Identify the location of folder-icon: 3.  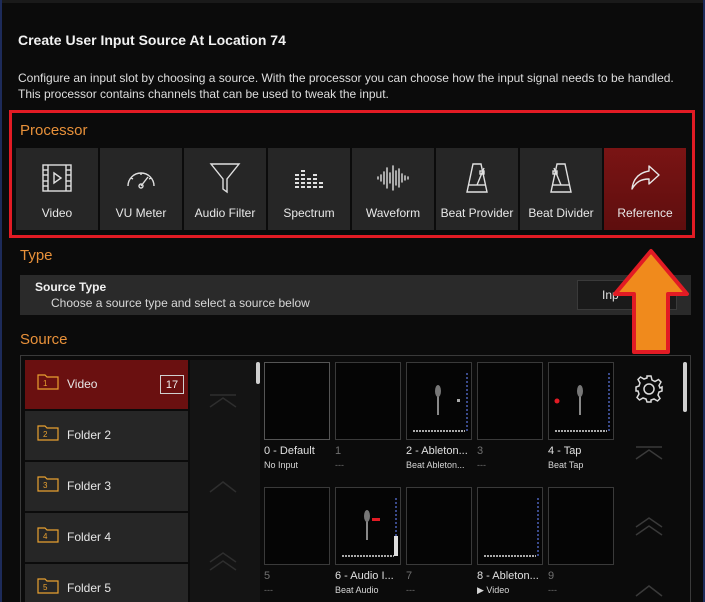
(48, 484).